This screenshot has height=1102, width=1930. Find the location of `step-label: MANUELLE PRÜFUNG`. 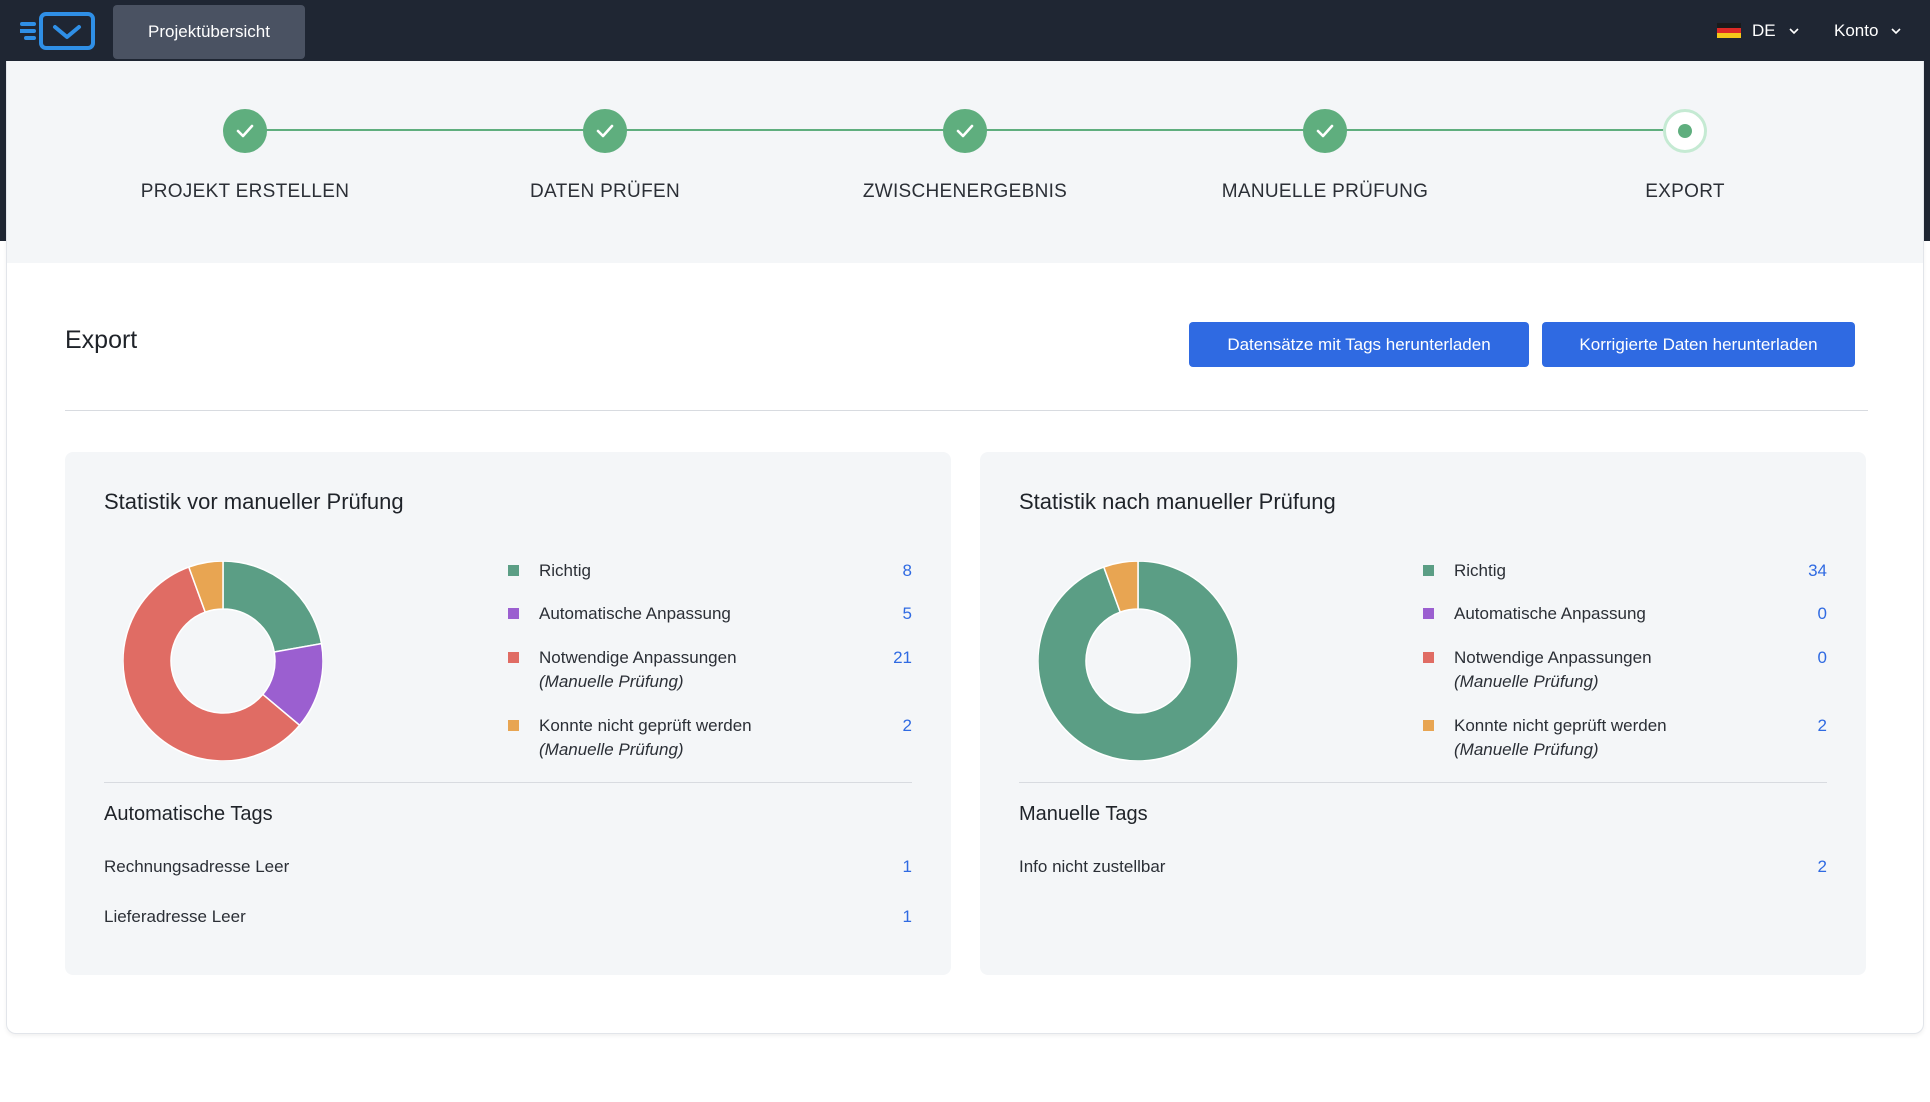

step-label: MANUELLE PRÜFUNG is located at coordinates (1325, 191).